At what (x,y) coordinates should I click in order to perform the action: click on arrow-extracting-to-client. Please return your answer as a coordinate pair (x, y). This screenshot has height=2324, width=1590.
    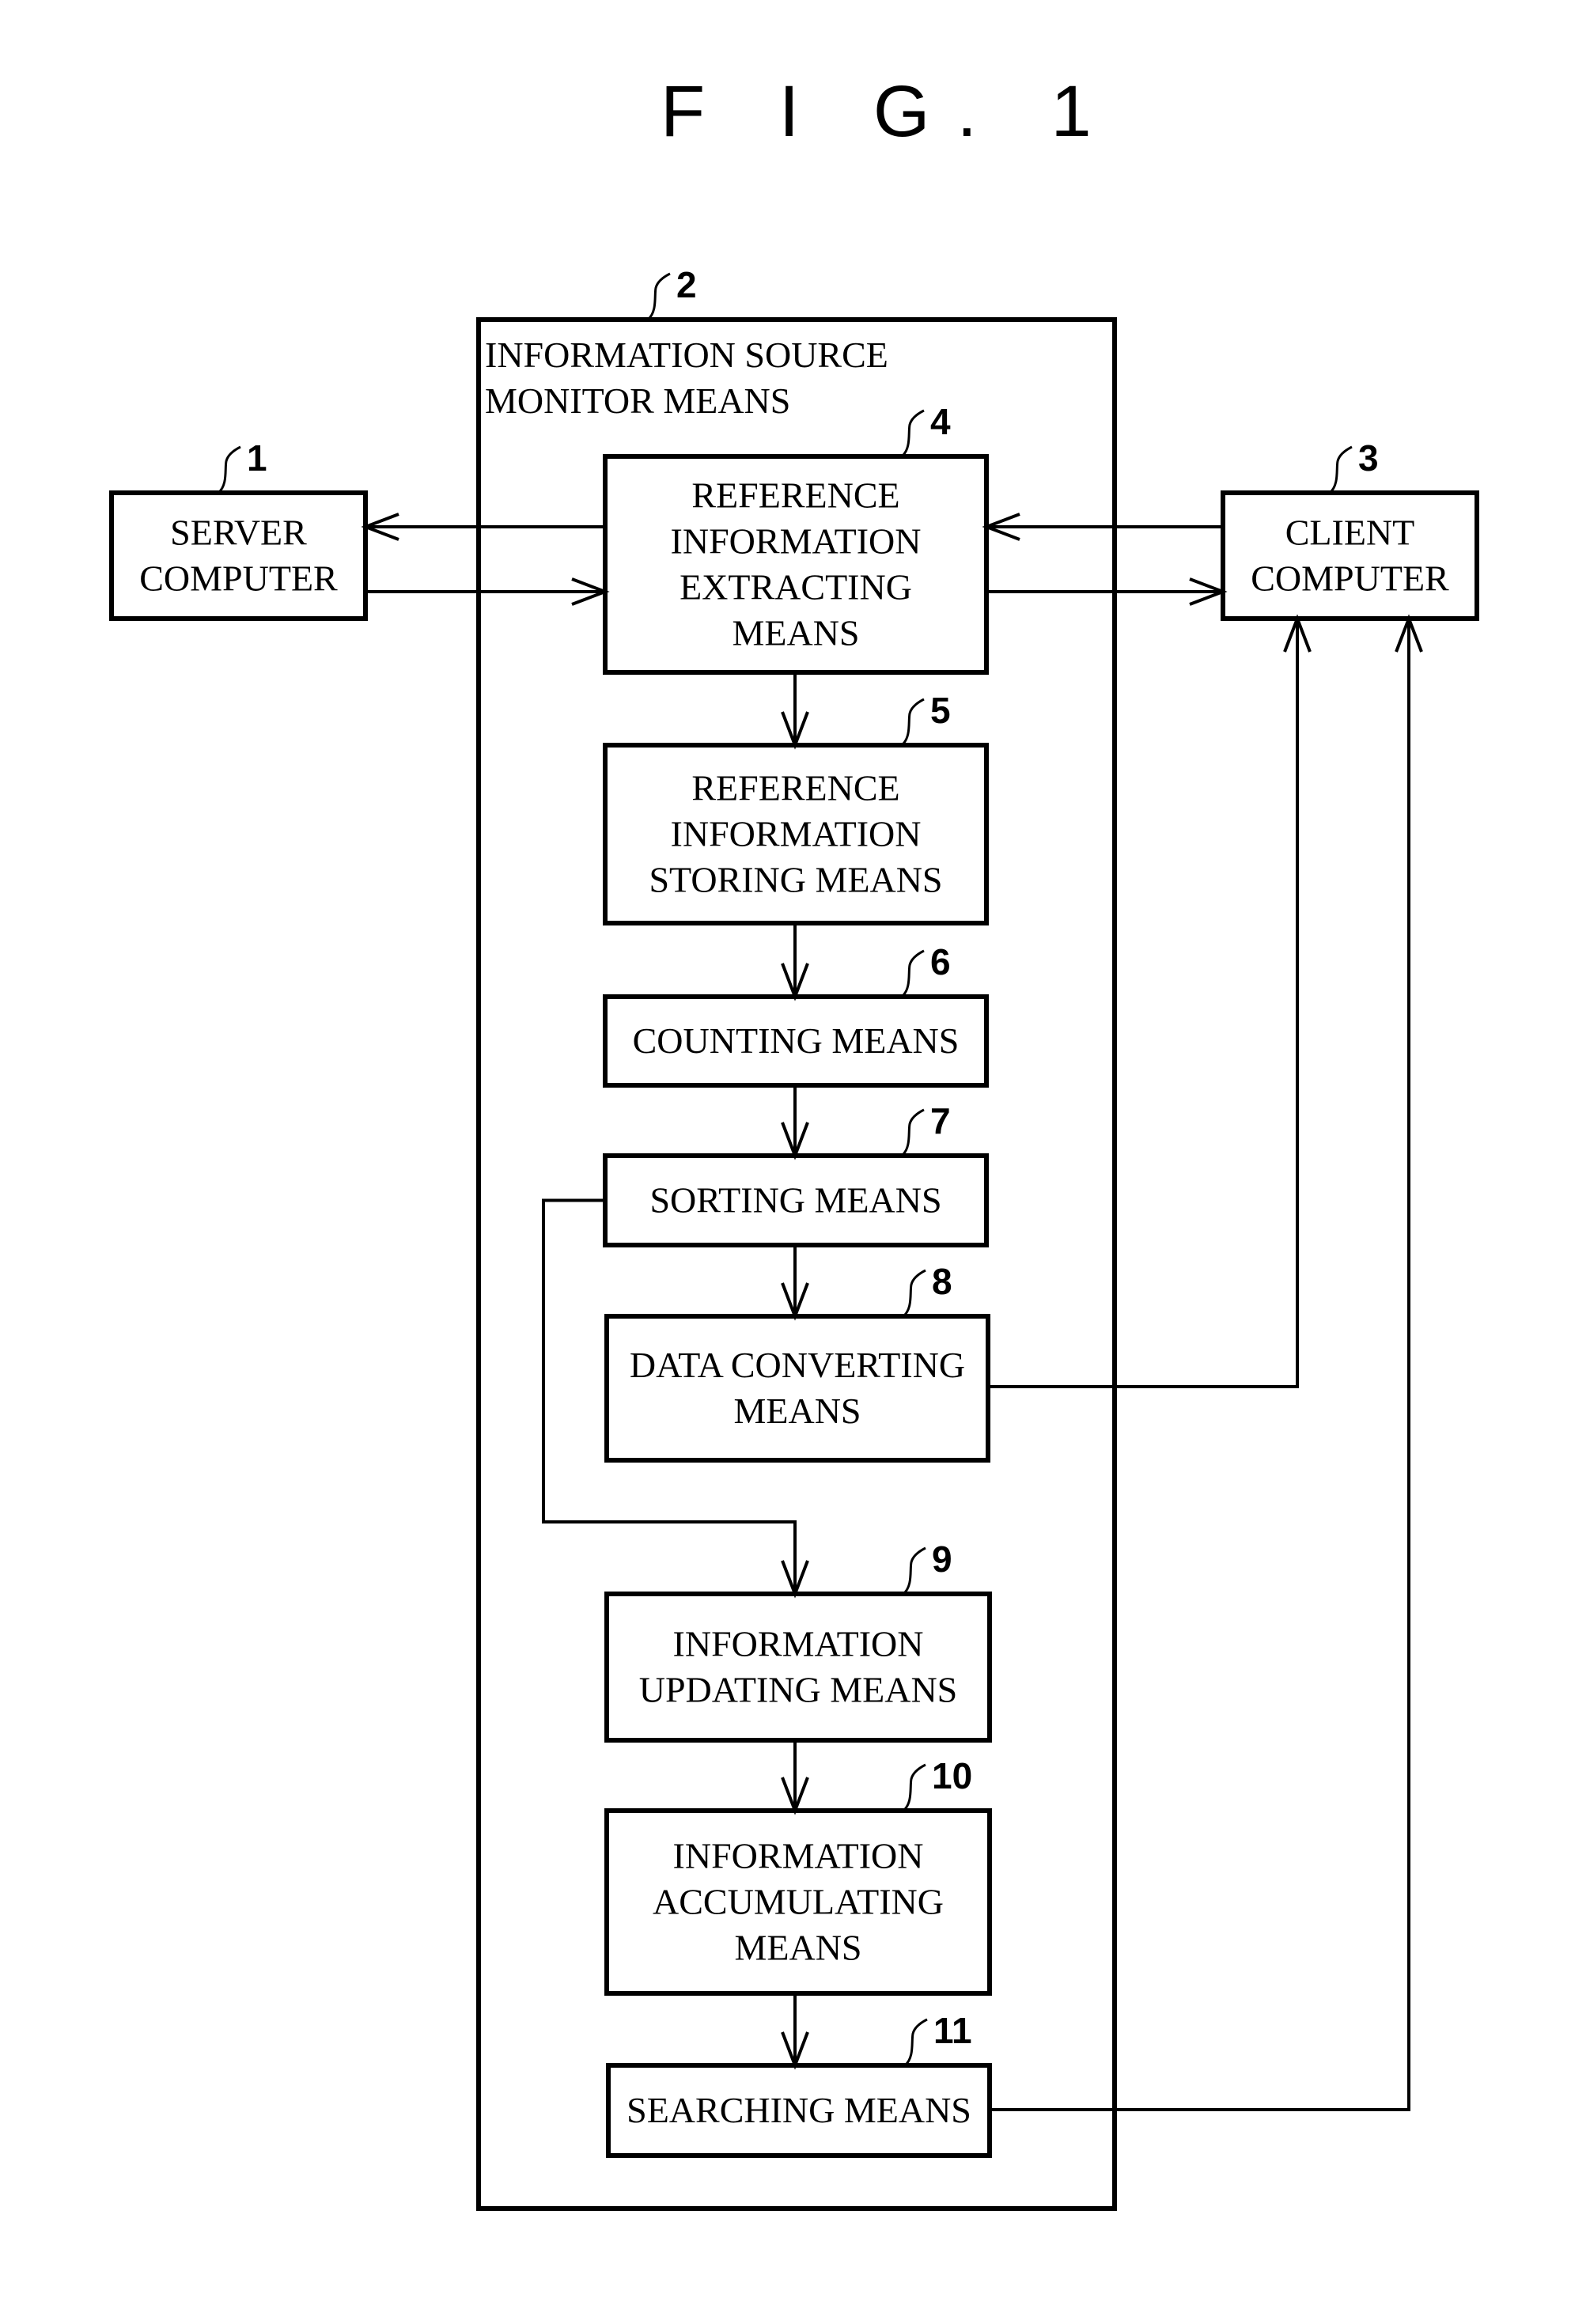
    Looking at the image, I should click on (1107, 591).